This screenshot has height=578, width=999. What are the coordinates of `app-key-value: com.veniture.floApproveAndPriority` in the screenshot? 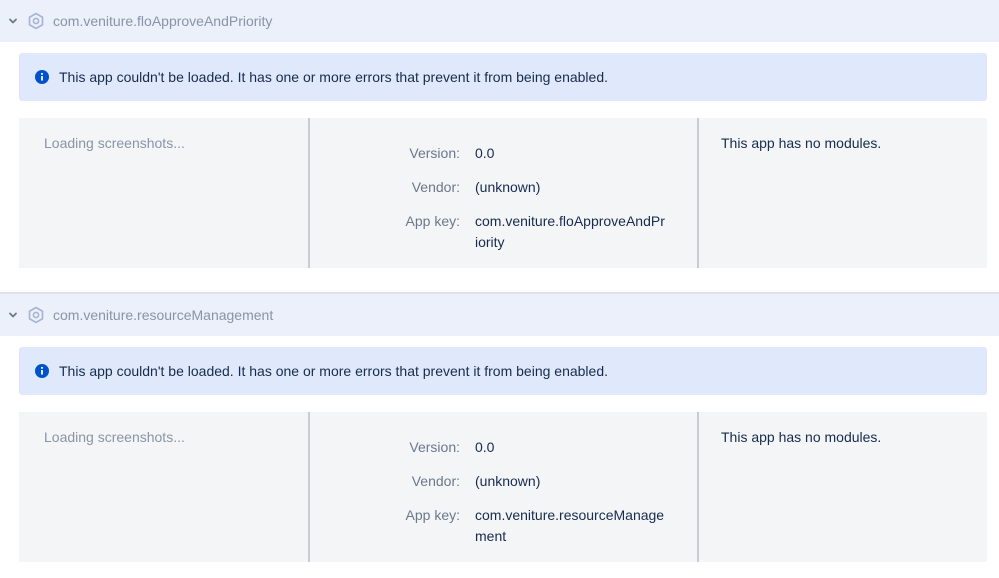 It's located at (570, 231).